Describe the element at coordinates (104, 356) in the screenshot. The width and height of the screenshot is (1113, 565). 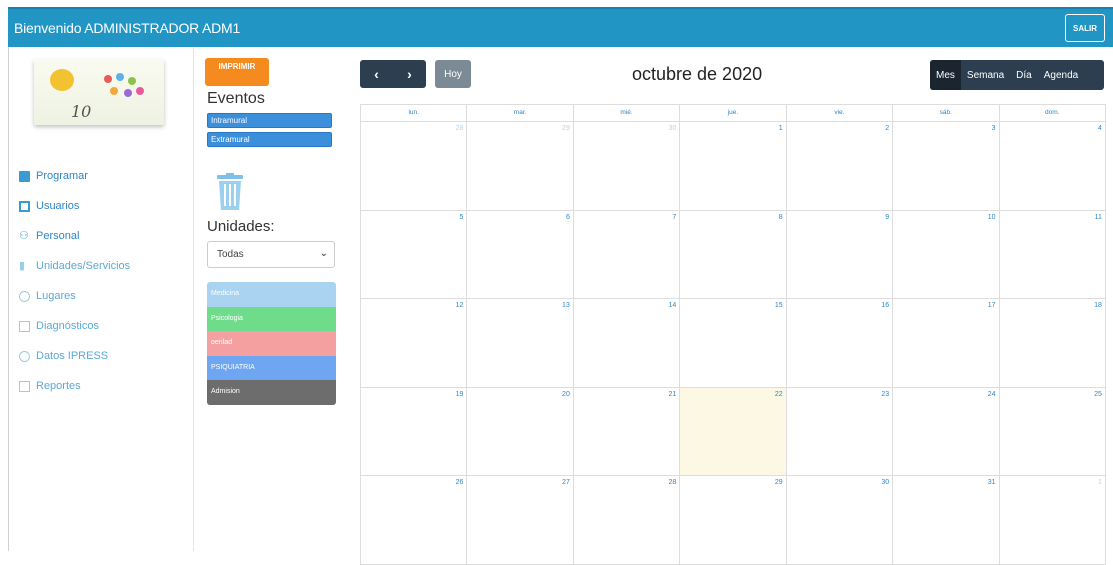
I see `sidebar-item-datos-ipress: Datos IPRESS` at that location.